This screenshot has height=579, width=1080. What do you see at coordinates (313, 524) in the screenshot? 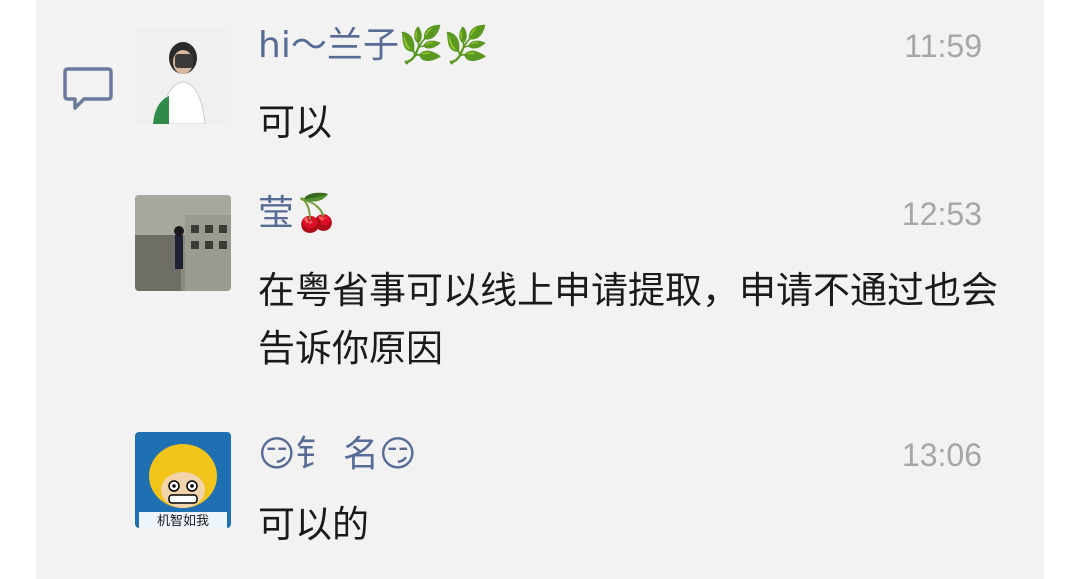
I see `comment-text: 可以的` at bounding box center [313, 524].